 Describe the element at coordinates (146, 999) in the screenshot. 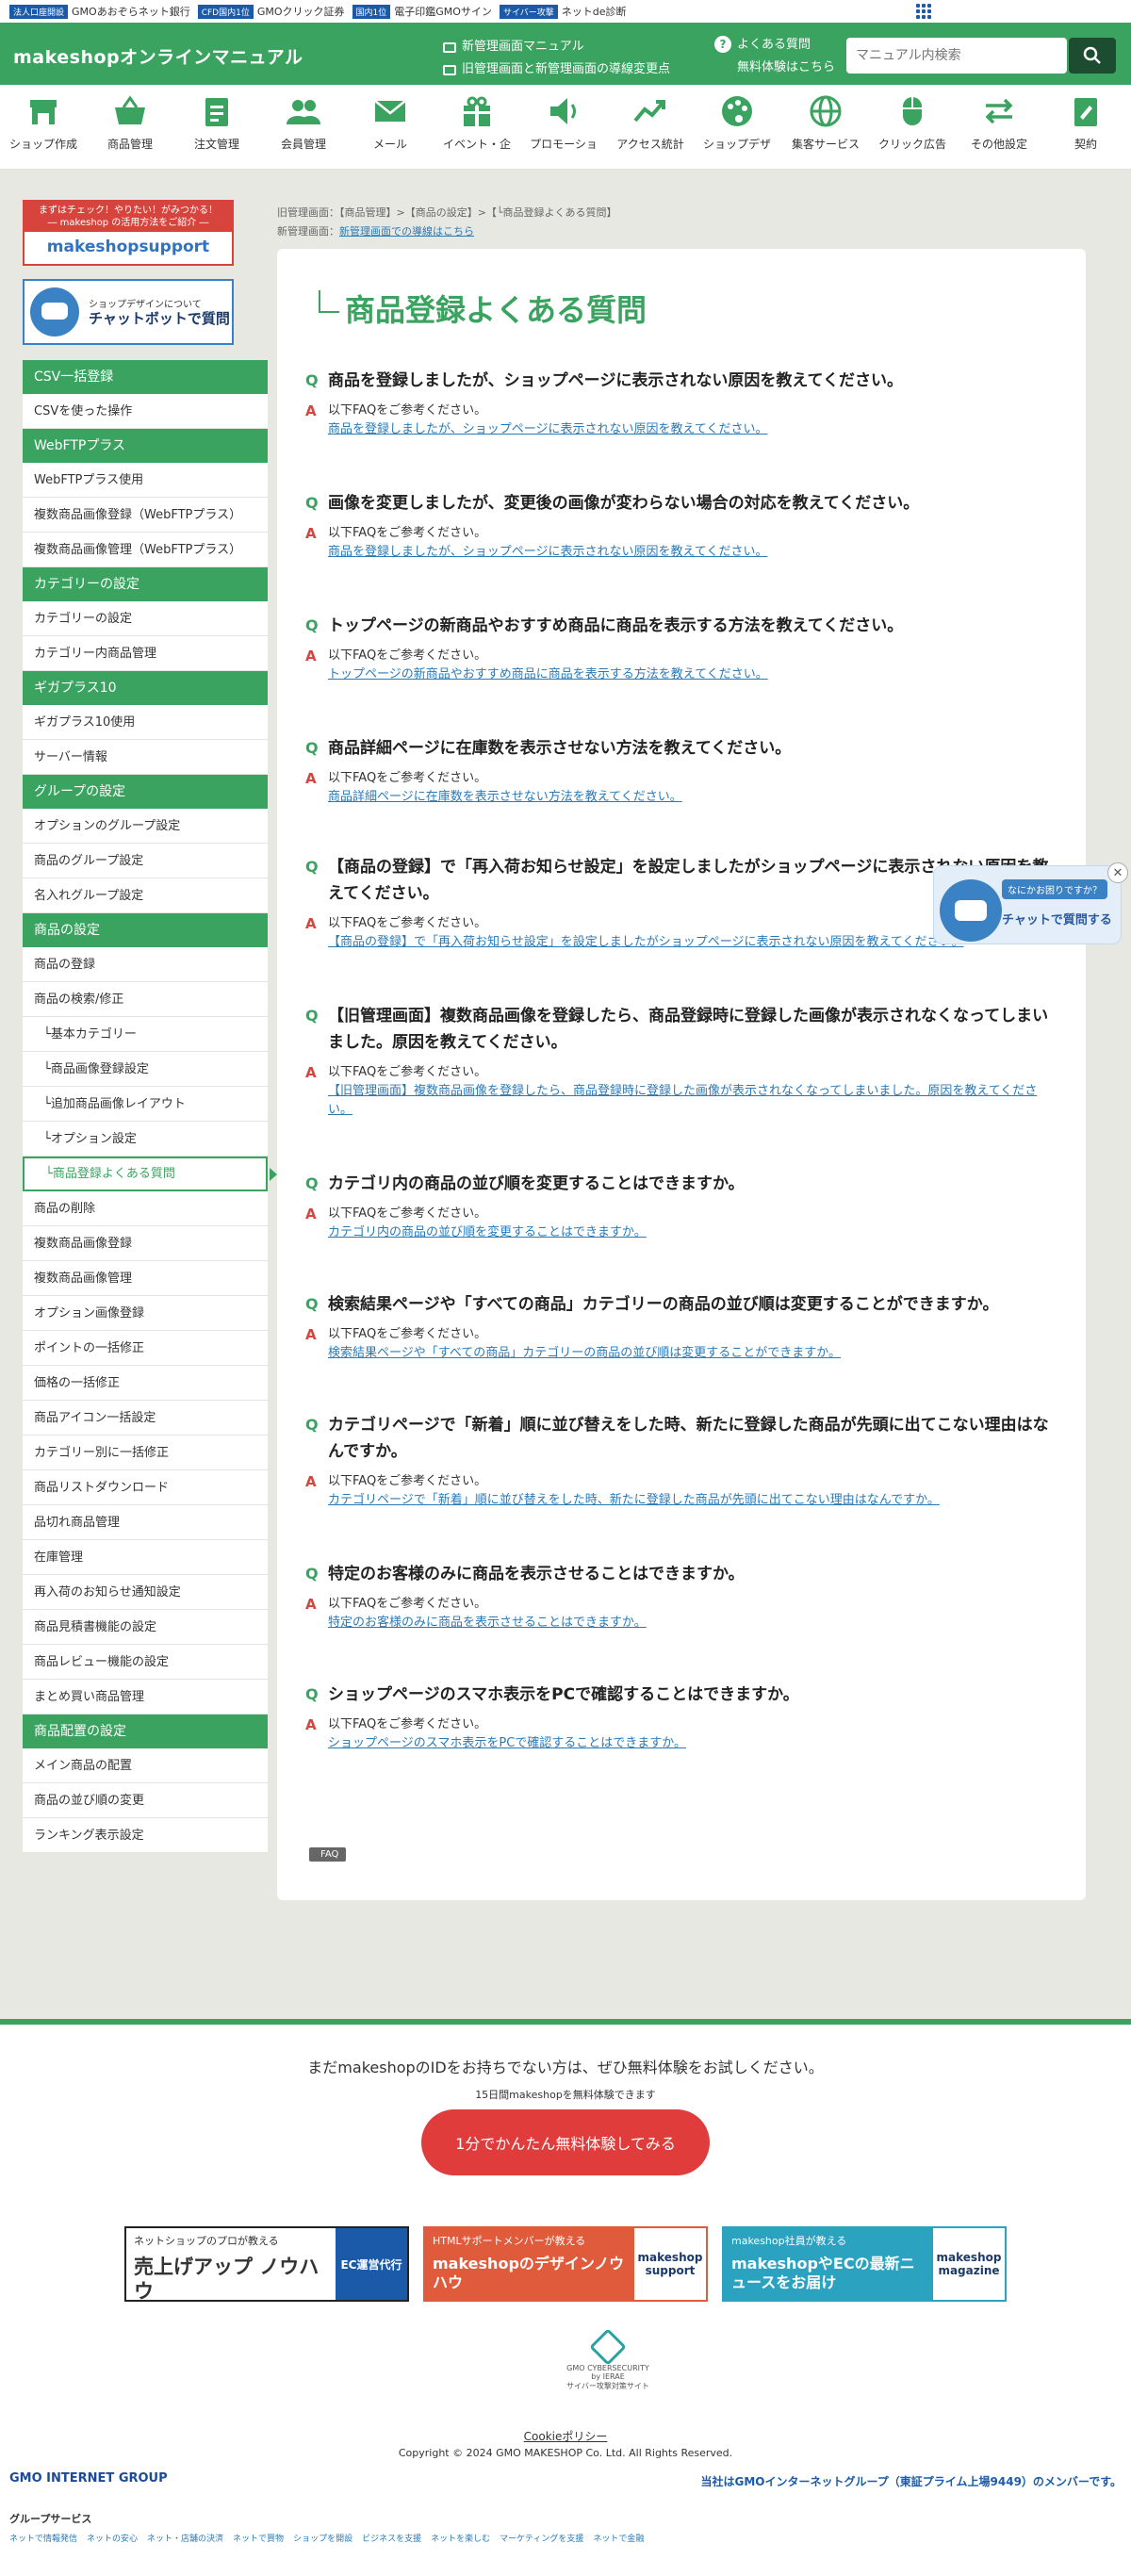

I see `sidebar-item: 商品の検索/修正` at that location.